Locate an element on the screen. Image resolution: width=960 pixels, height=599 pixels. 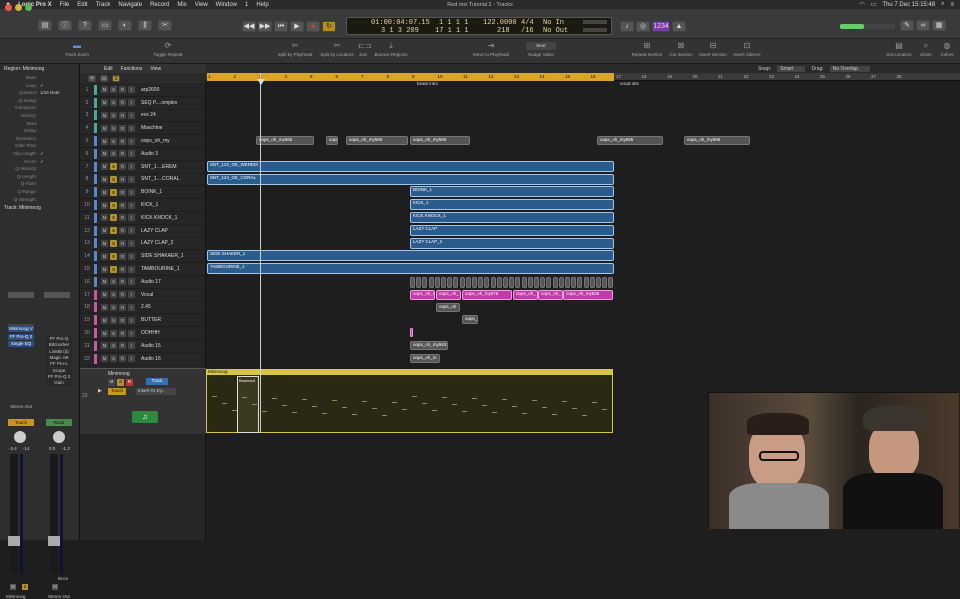
add-track-icon: + is located at coordinates (92, 78).